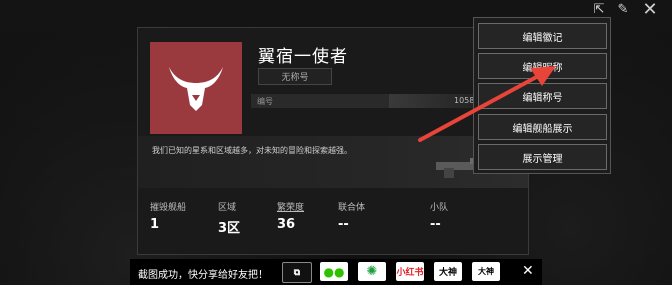 This screenshot has height=285, width=672. Describe the element at coordinates (623, 9) in the screenshot. I see `edit-icon: ✎` at that location.